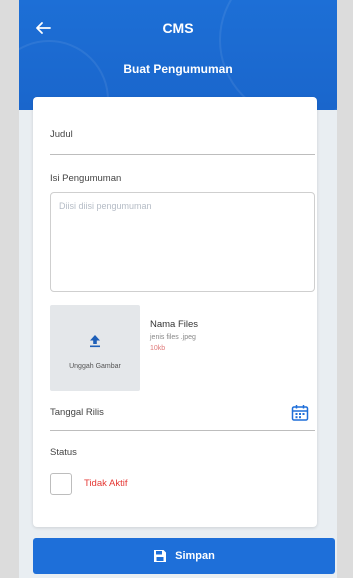 The height and width of the screenshot is (578, 353). Describe the element at coordinates (95, 341) in the screenshot. I see `upload-icon` at that location.